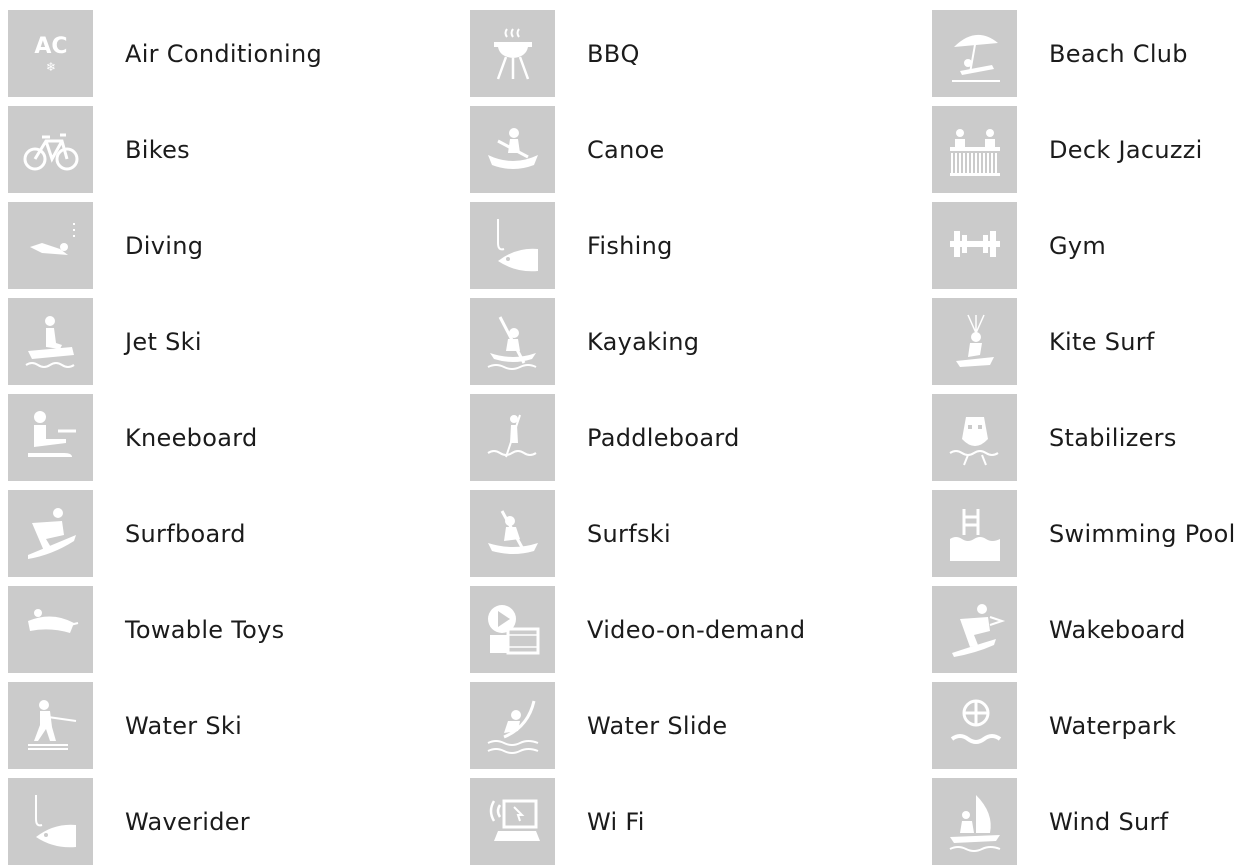 The height and width of the screenshot is (865, 1260). What do you see at coordinates (1078, 245) in the screenshot?
I see `amenity-label: Gym` at bounding box center [1078, 245].